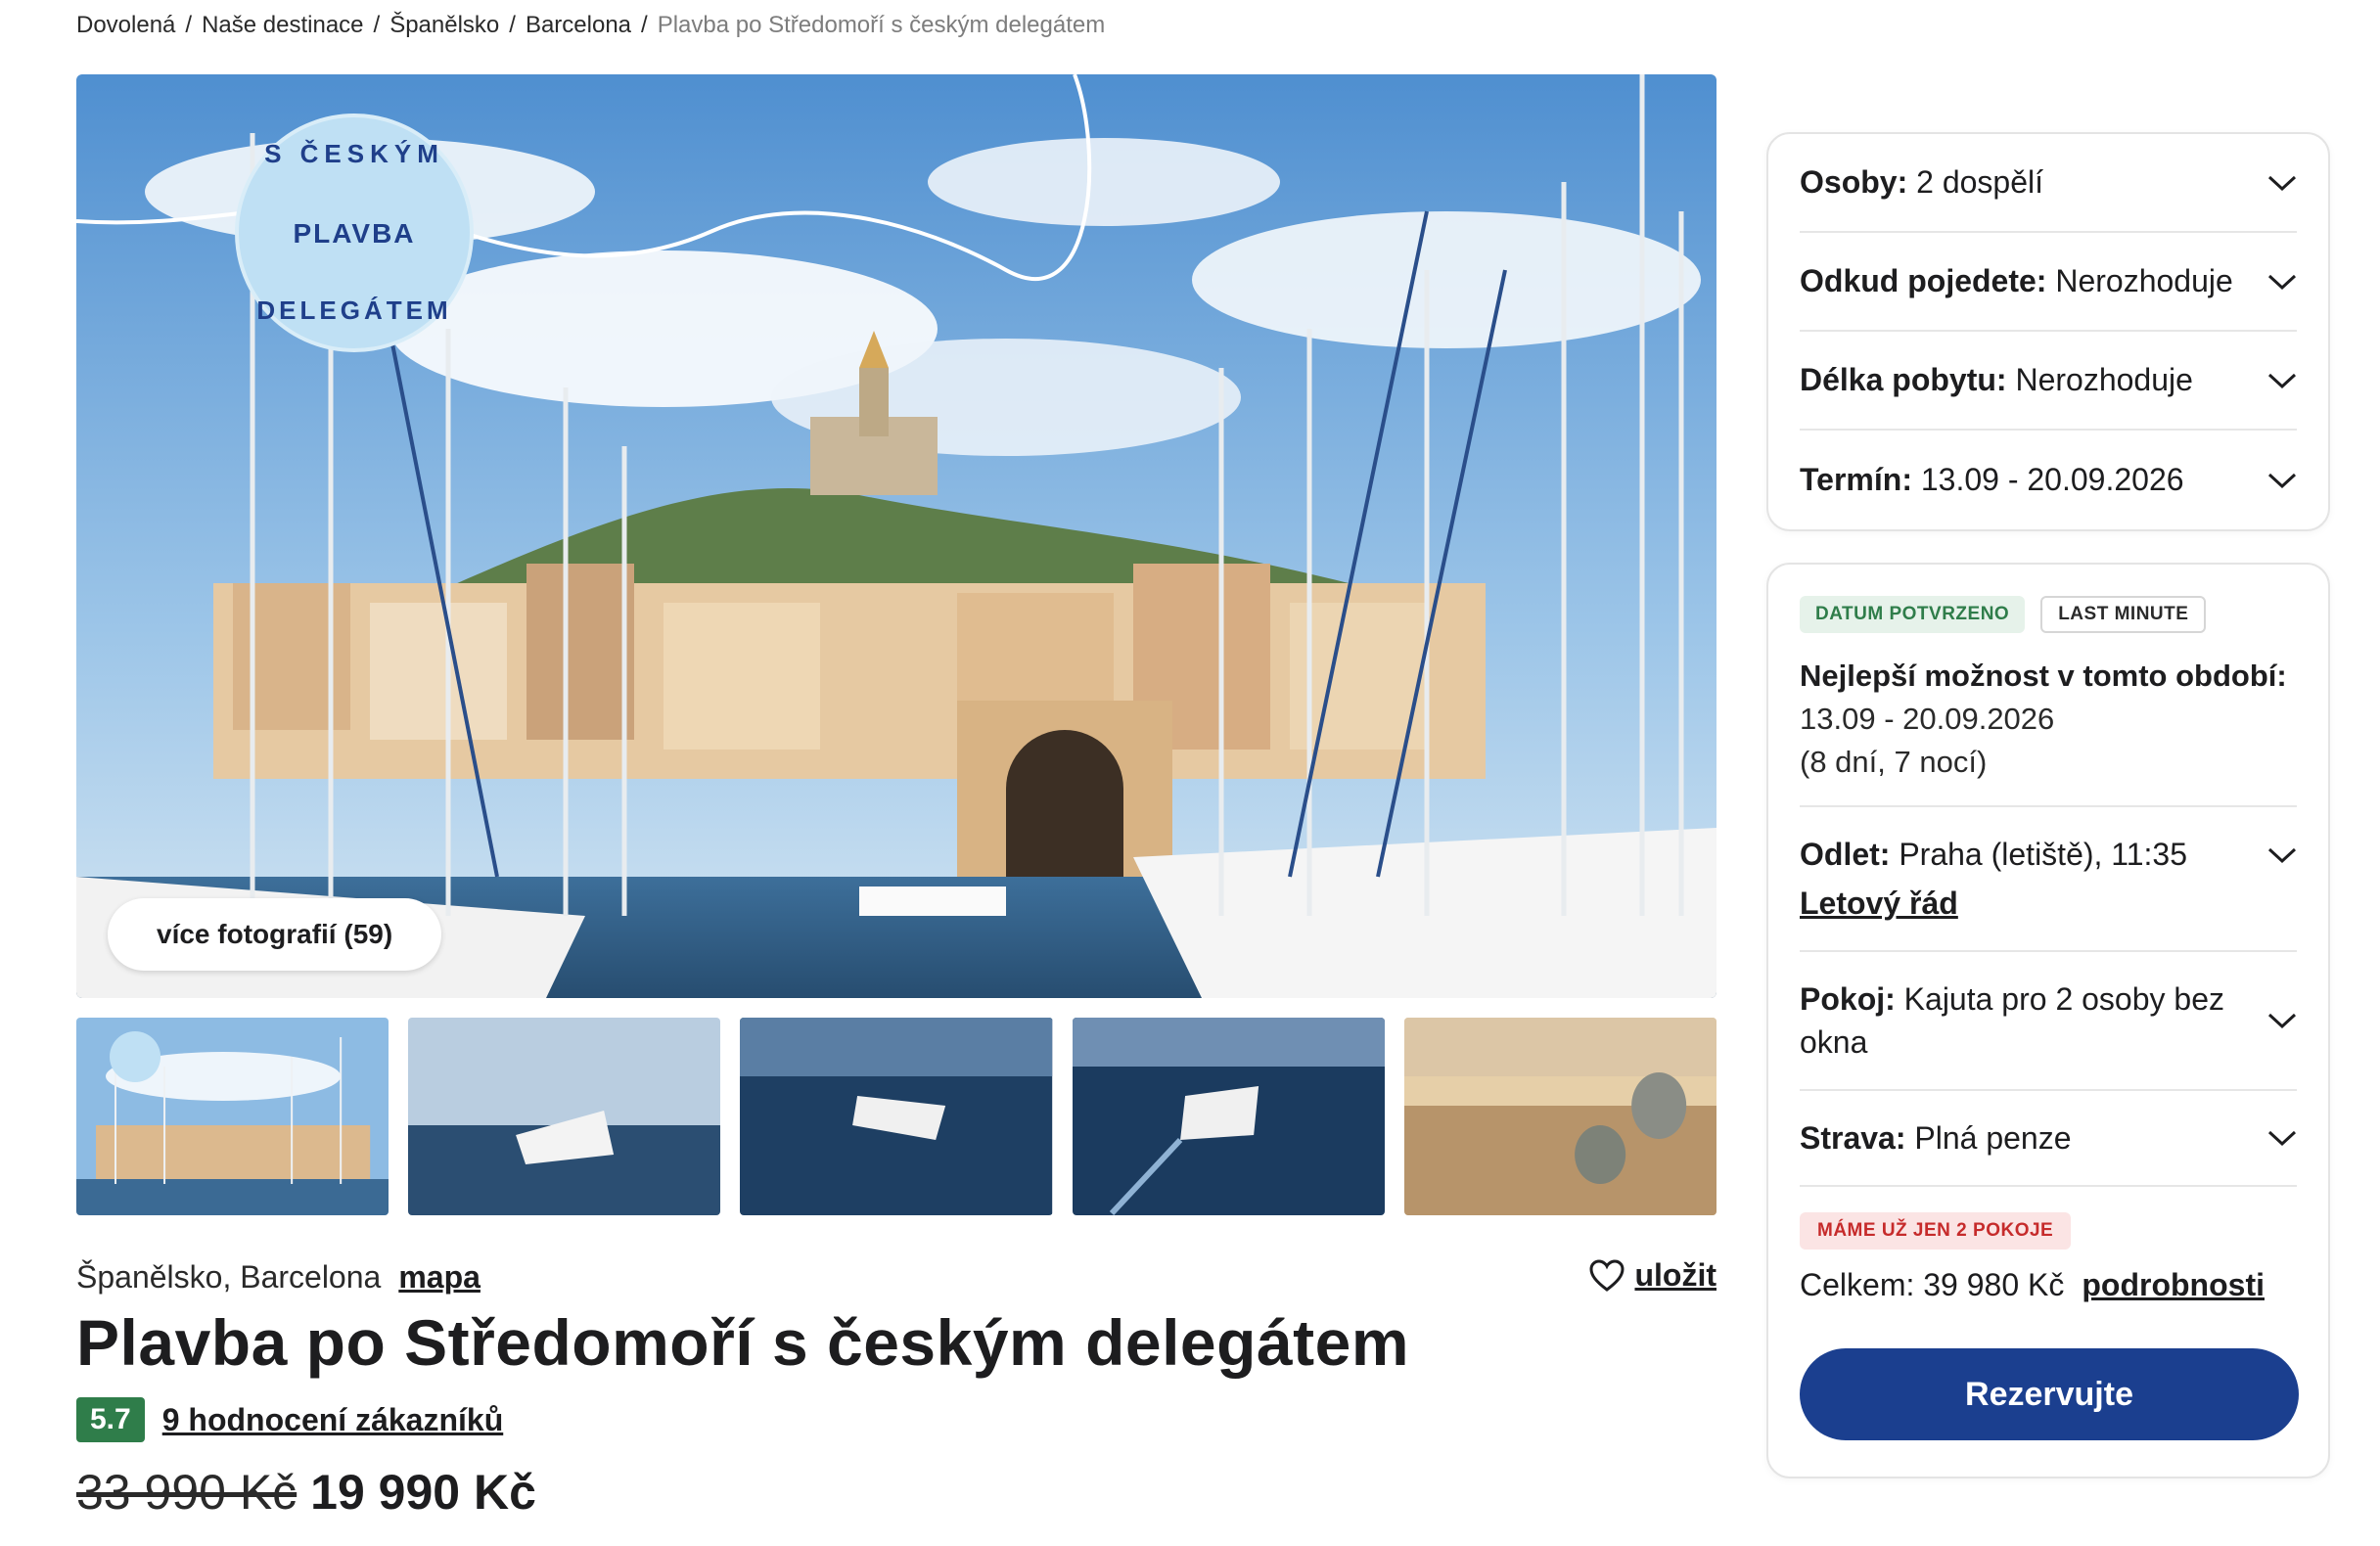 Image resolution: width=2380 pixels, height=1546 pixels. Describe the element at coordinates (1856, 479) in the screenshot. I see `date-label: Termín:` at that location.